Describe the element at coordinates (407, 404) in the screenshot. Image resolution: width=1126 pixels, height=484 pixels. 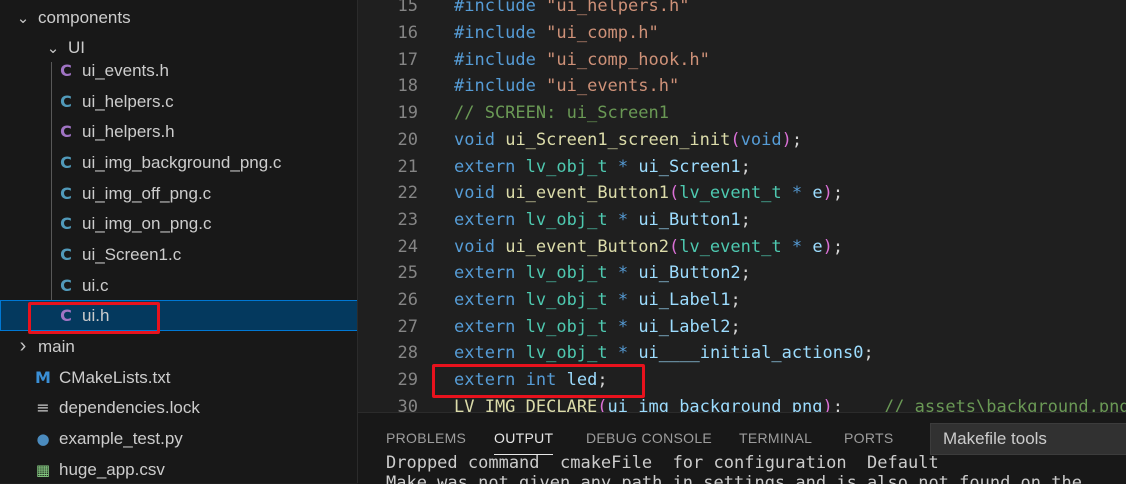
I see `line-number: 30` at that location.